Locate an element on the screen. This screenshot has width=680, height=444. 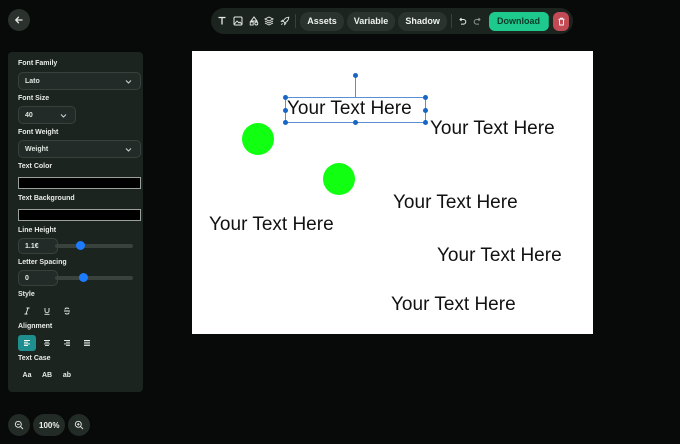
font-family-select: Lato is located at coordinates (79, 81).